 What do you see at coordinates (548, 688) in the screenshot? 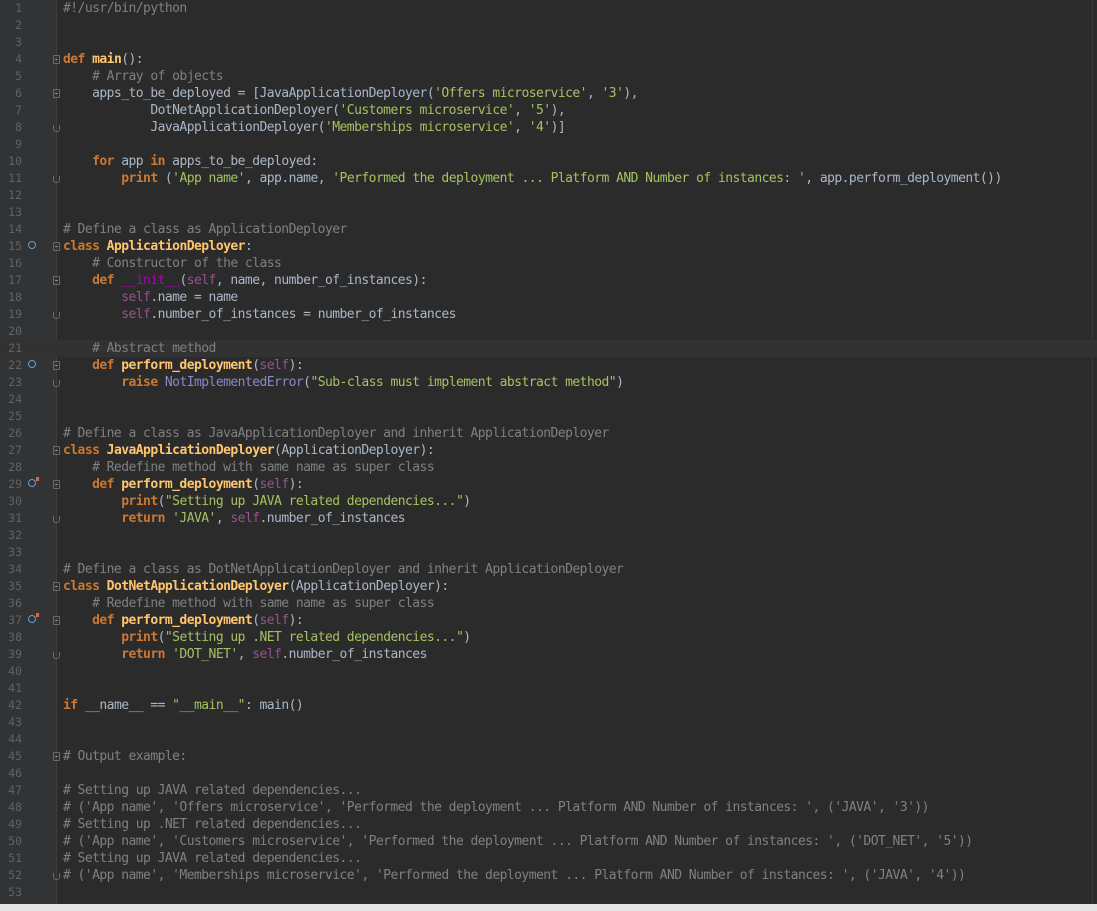
I see `code-line: 41` at bounding box center [548, 688].